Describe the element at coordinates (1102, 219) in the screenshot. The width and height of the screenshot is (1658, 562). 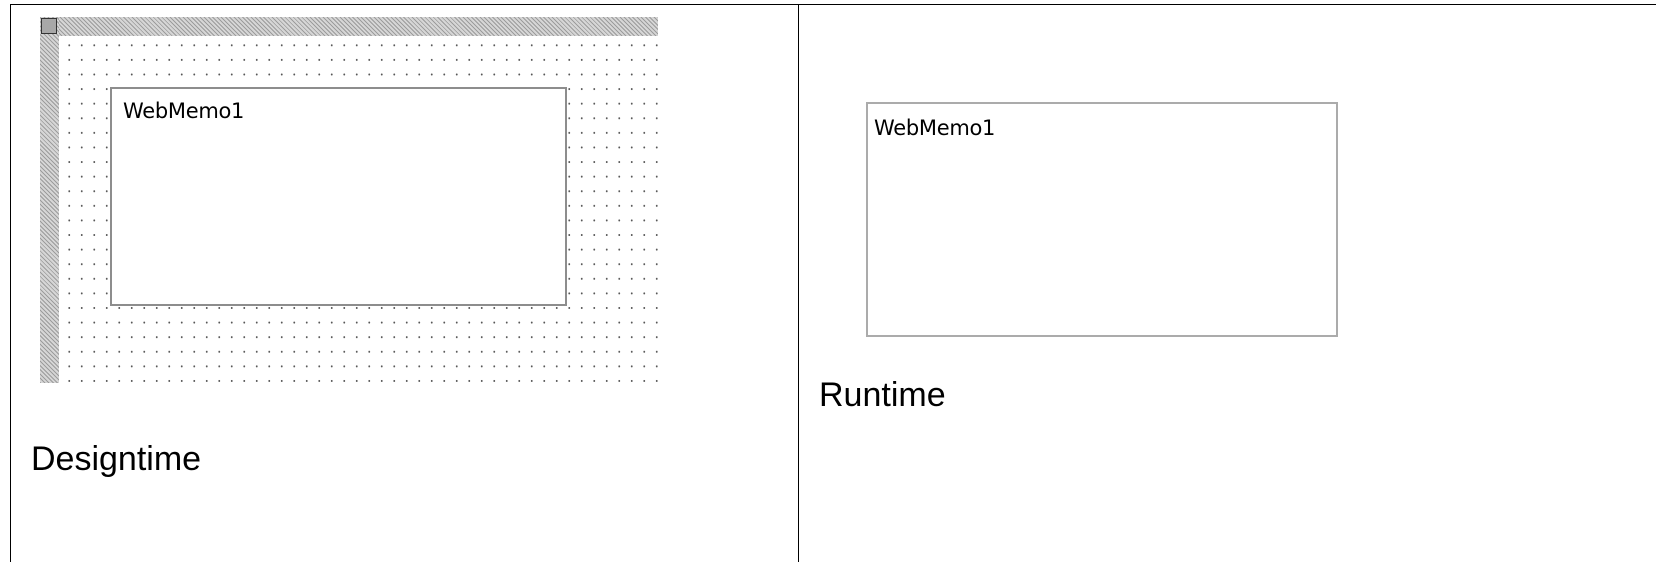
I see `webmemo-runtime: WebMemo1` at that location.